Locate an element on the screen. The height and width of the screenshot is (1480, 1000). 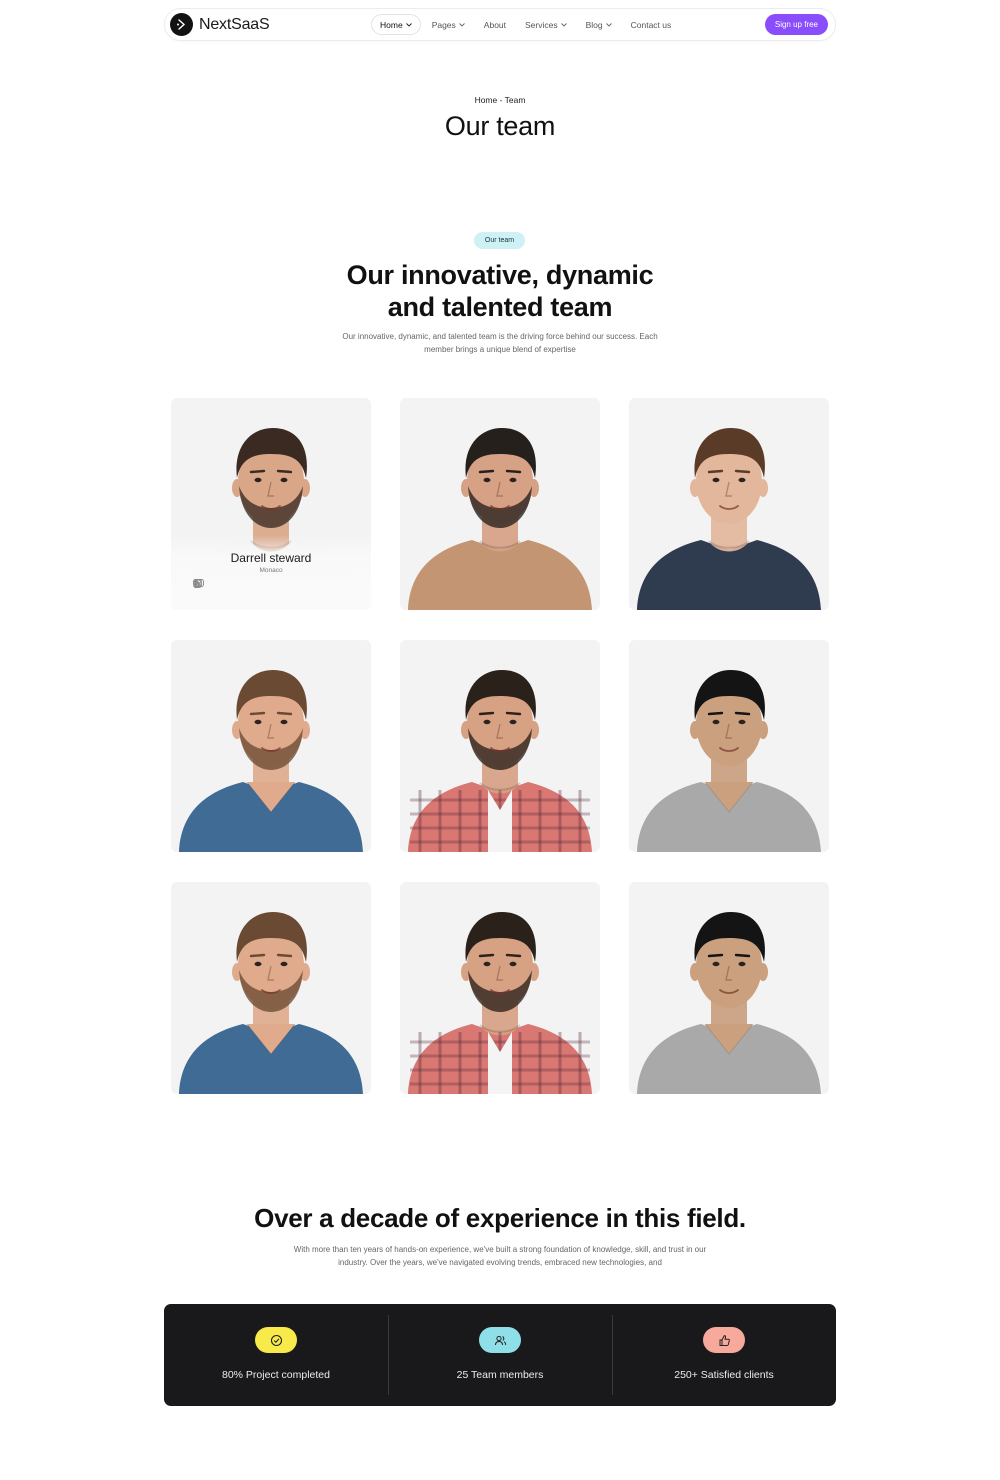
thumbs-up-icon is located at coordinates (724, 1340).